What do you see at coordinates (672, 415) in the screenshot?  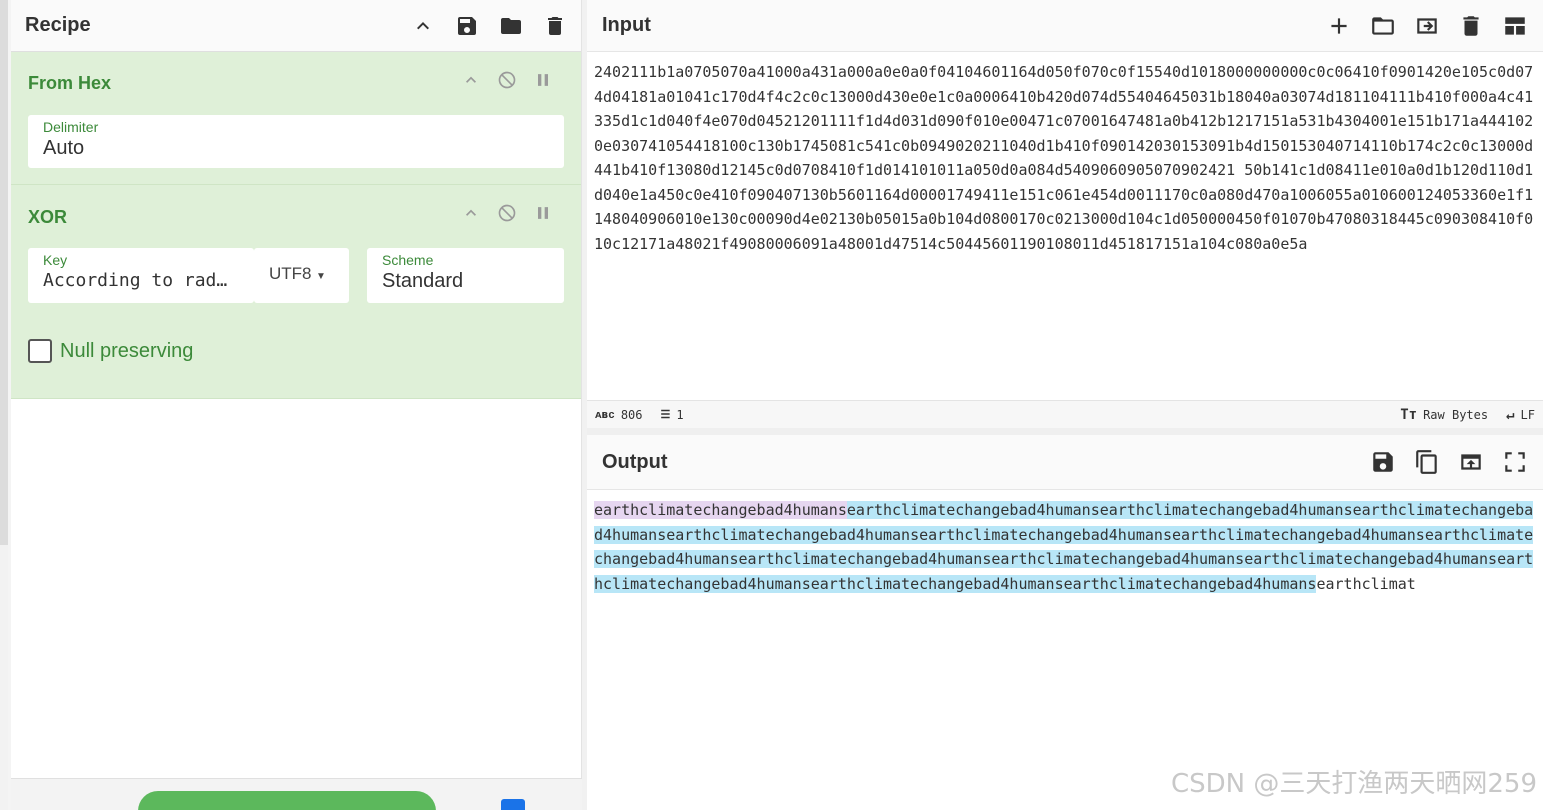 I see `input-lines-indicator: ☰ 1` at bounding box center [672, 415].